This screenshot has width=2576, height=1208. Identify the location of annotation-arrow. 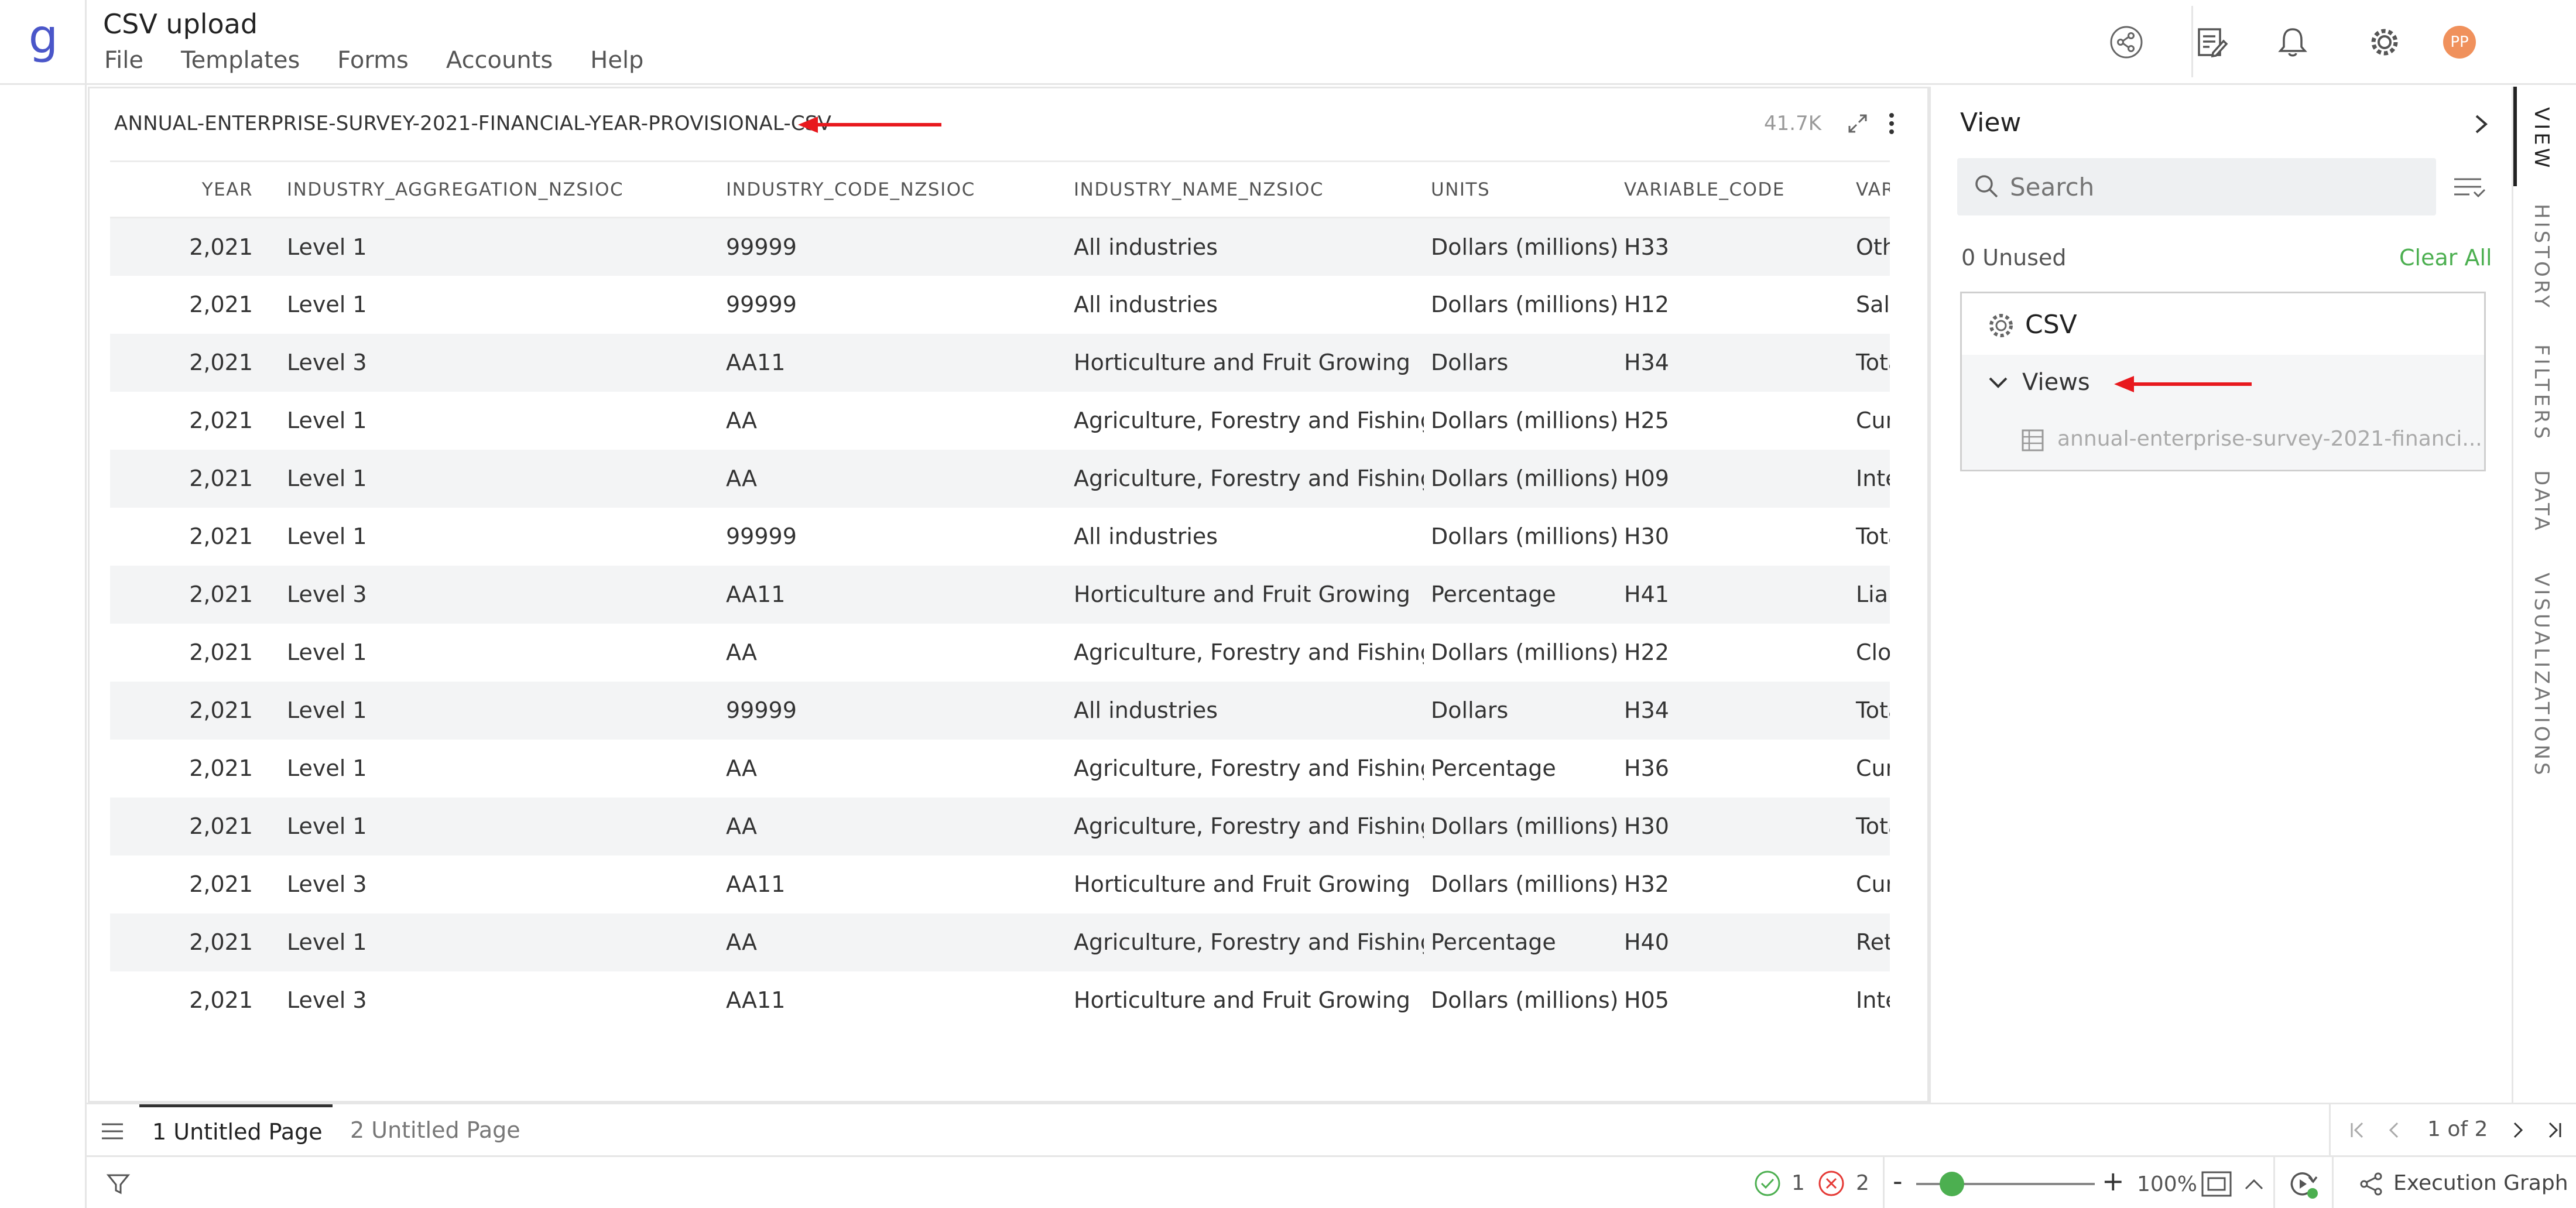
(2184, 384).